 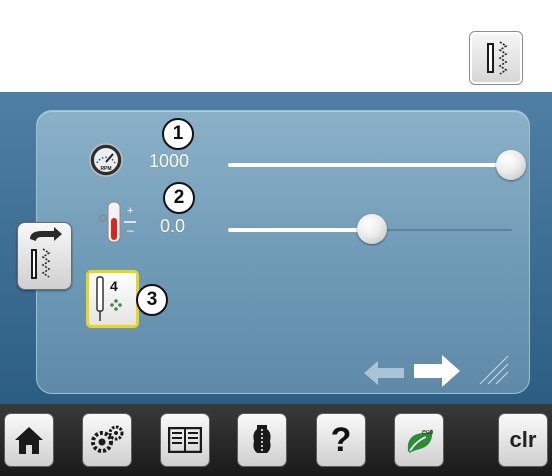 I want to click on home-icon, so click(x=29, y=440).